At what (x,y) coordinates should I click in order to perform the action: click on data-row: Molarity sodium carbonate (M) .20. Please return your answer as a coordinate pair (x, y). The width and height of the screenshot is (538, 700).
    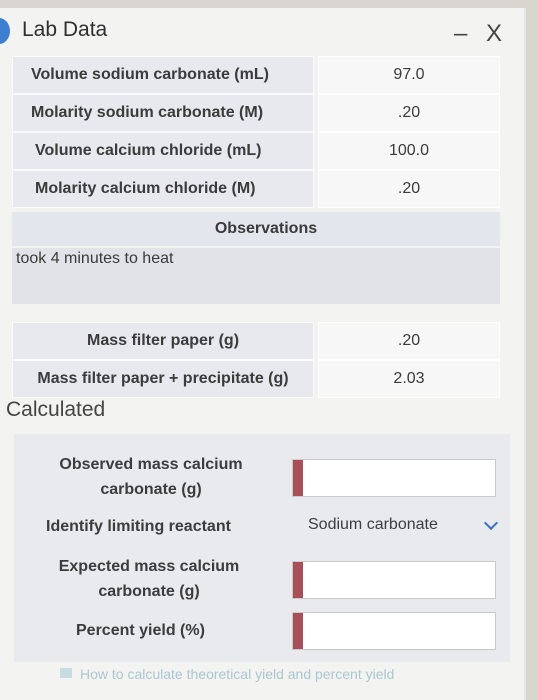
    Looking at the image, I should click on (256, 113).